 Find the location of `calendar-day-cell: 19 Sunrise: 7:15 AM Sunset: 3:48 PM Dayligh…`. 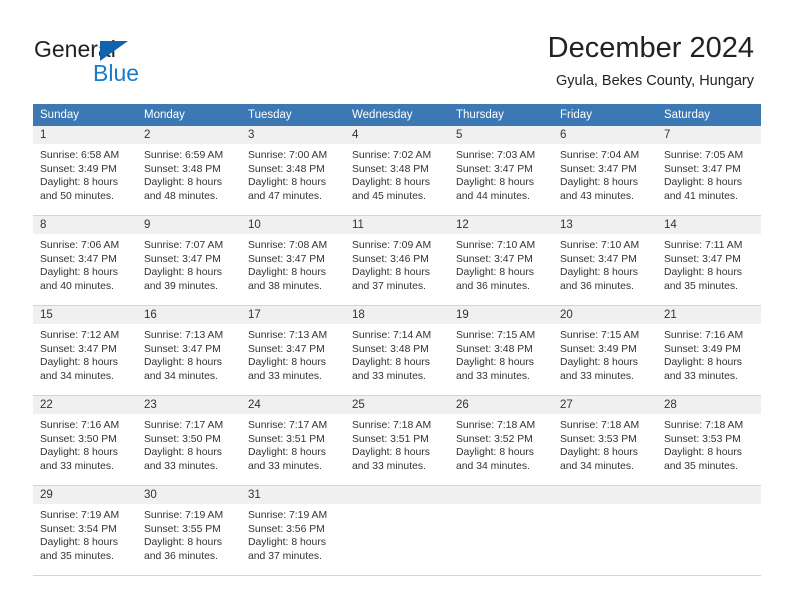

calendar-day-cell: 19 Sunrise: 7:15 AM Sunset: 3:48 PM Dayligh… is located at coordinates (501, 351).